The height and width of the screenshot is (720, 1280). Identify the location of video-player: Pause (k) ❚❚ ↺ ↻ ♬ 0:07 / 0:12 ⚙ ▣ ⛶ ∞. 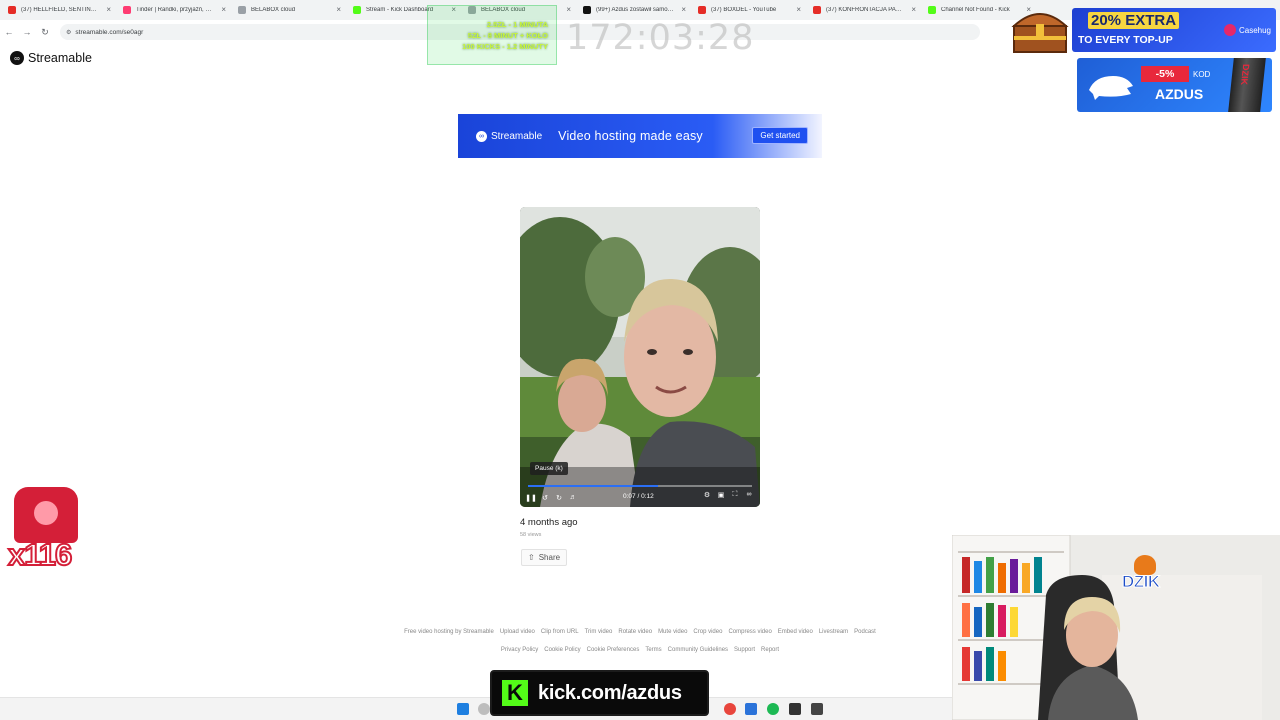
(640, 357).